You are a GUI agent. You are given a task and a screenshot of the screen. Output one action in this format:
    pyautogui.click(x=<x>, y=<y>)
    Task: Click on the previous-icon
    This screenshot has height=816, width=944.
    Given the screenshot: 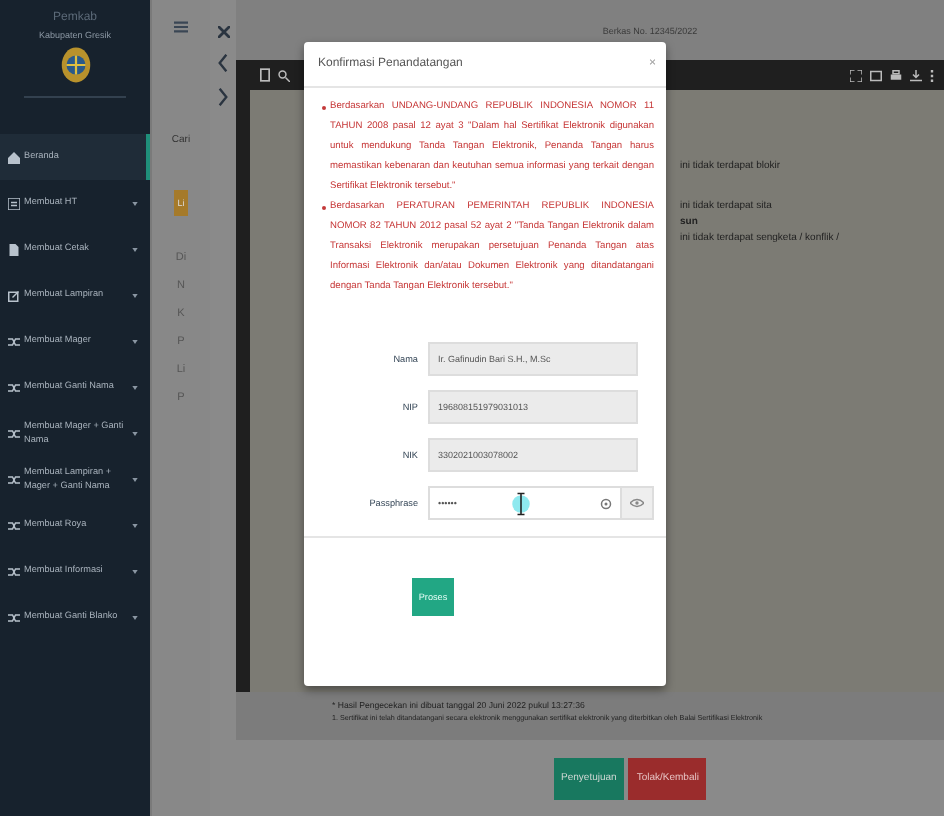 What is the action you would take?
    pyautogui.click(x=223, y=63)
    